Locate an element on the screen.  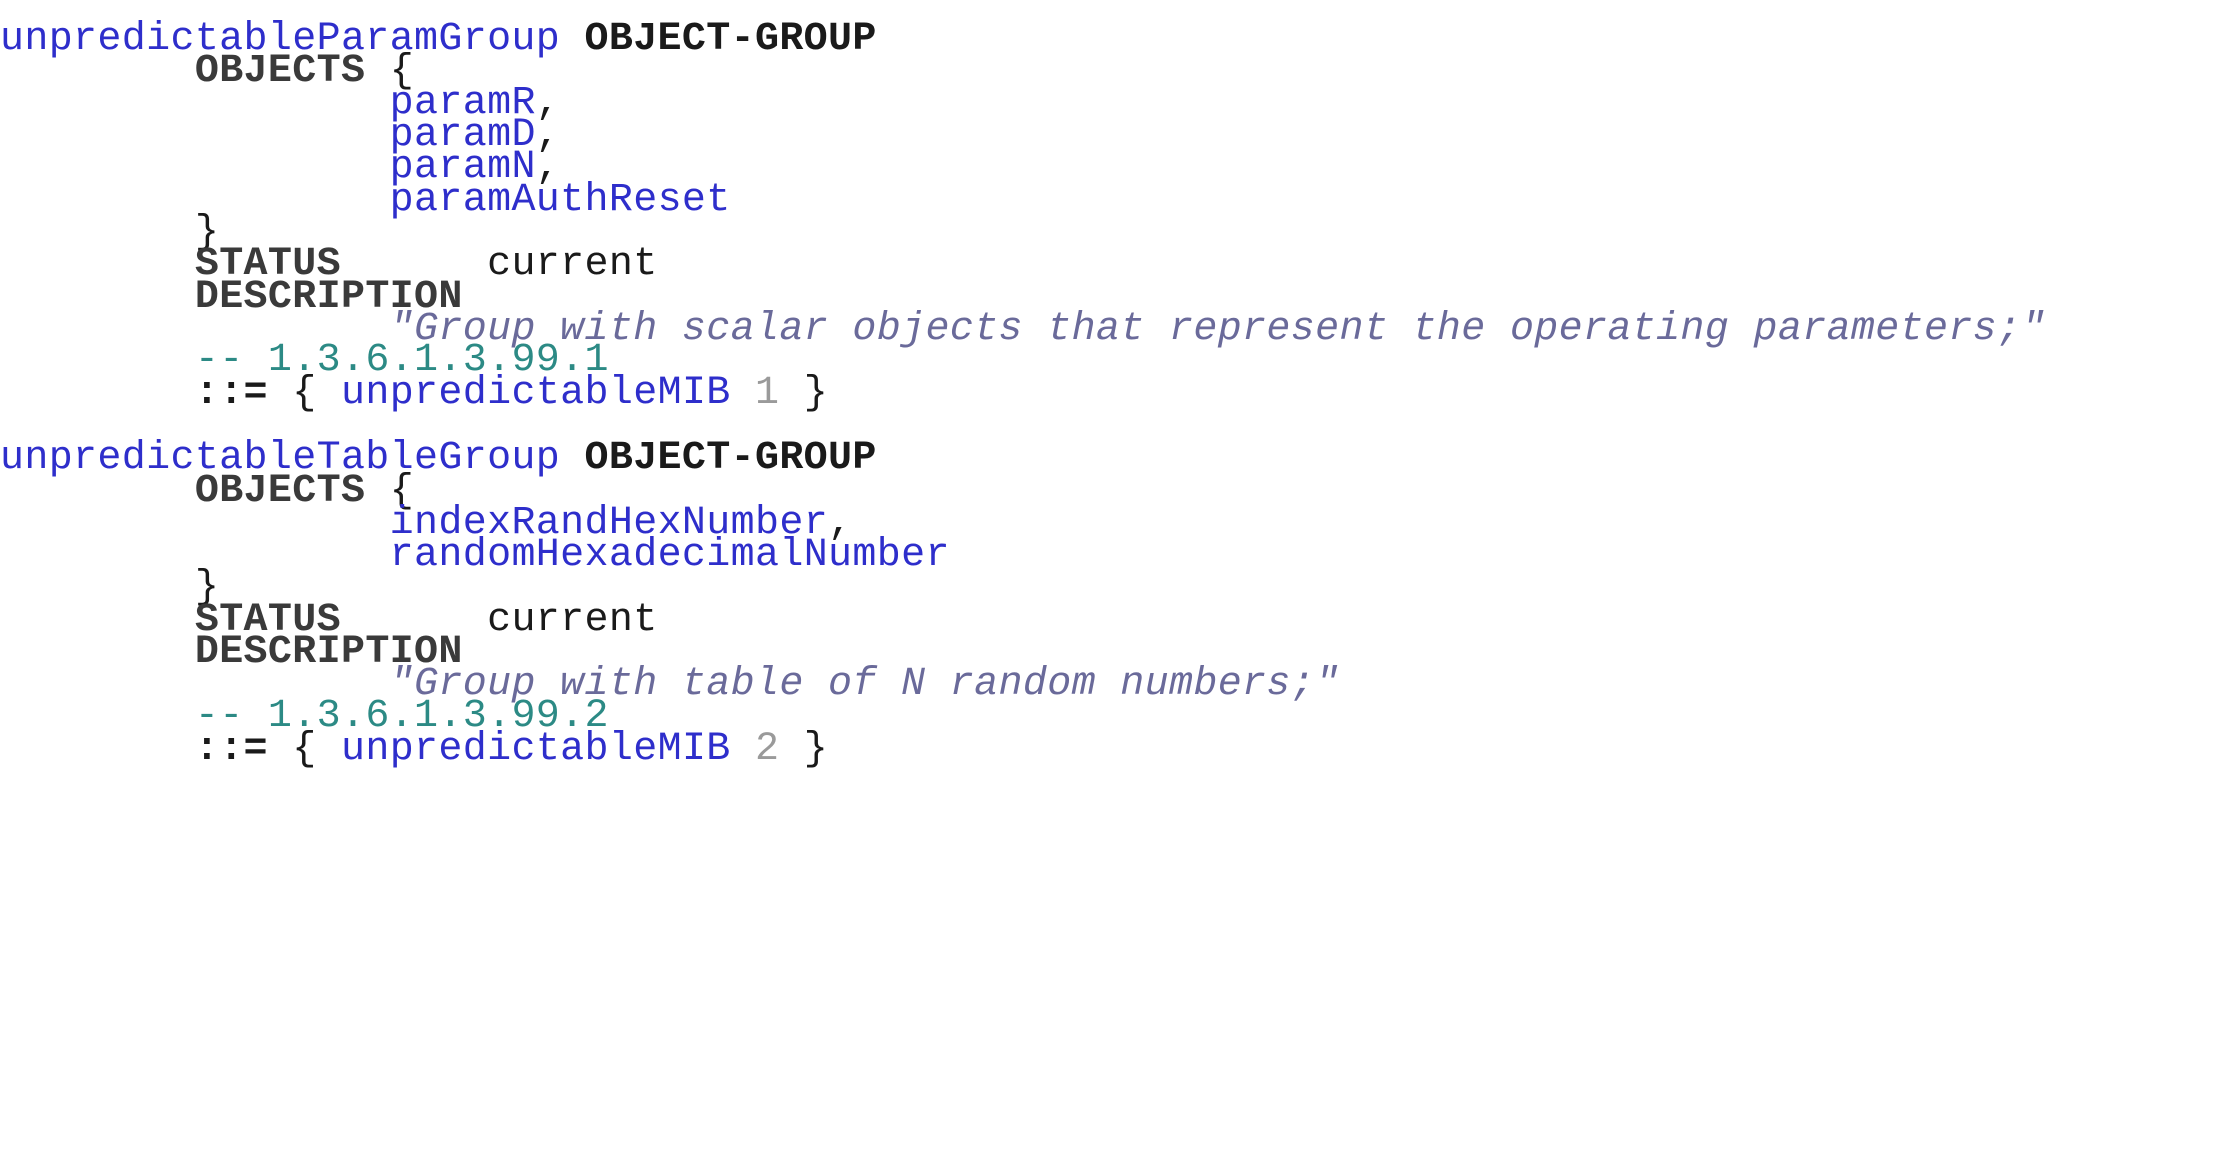
object-name: randomHexadecimalNumber is located at coordinates (669, 555).